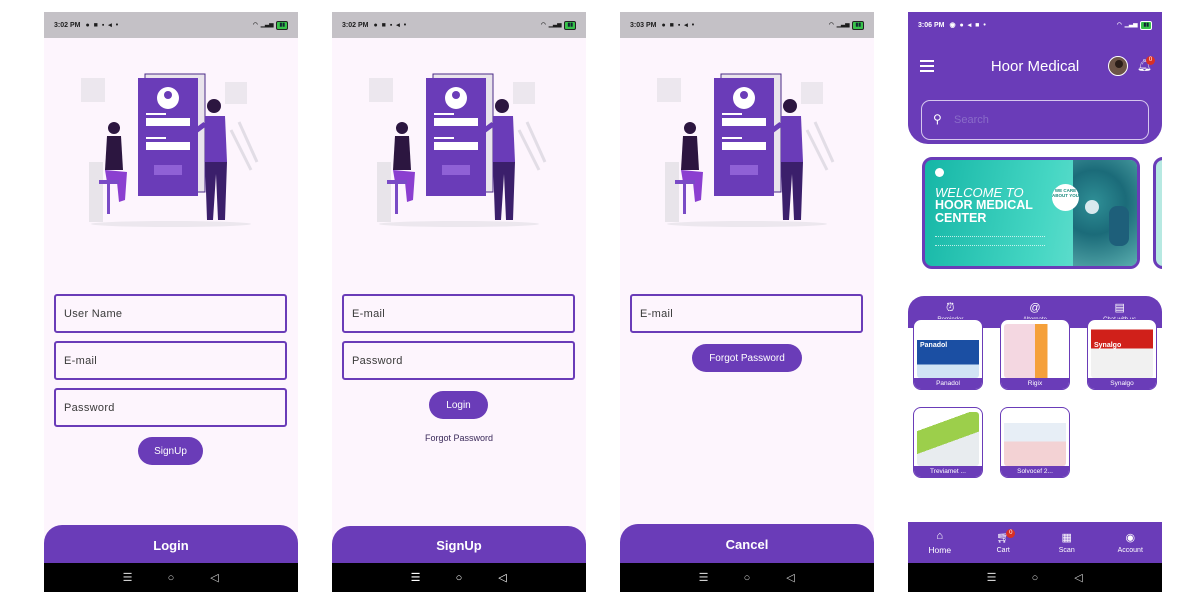  I want to click on surgeons-photo, so click(1105, 213).